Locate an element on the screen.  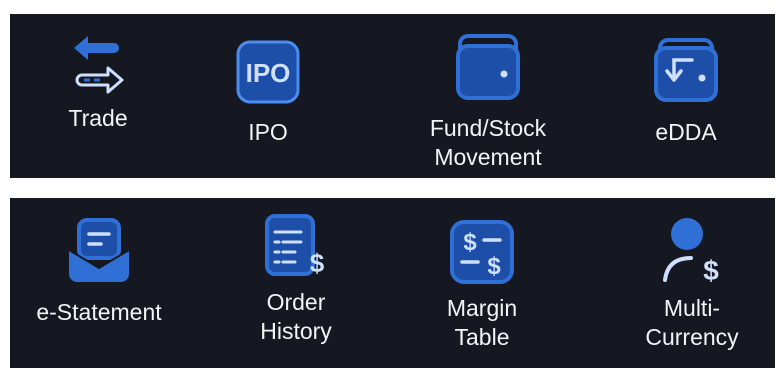
ipo-label: IPO is located at coordinates (268, 132).